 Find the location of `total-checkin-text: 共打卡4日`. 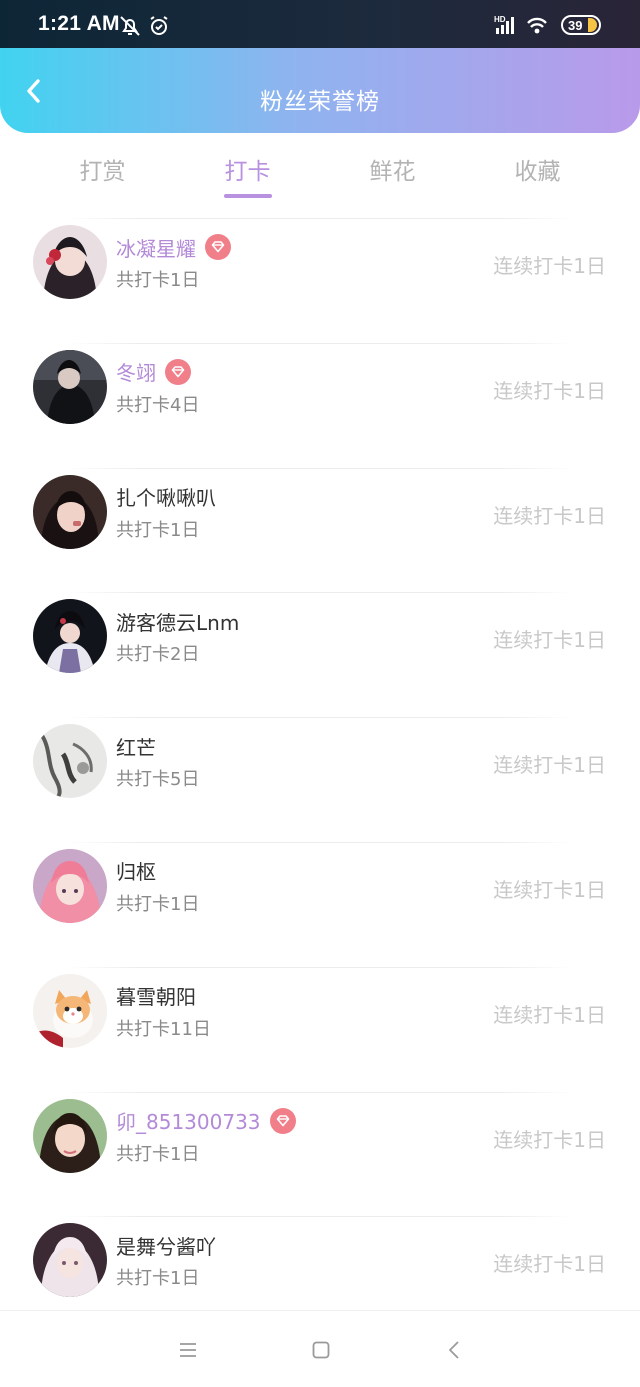

total-checkin-text: 共打卡4日 is located at coordinates (158, 405).